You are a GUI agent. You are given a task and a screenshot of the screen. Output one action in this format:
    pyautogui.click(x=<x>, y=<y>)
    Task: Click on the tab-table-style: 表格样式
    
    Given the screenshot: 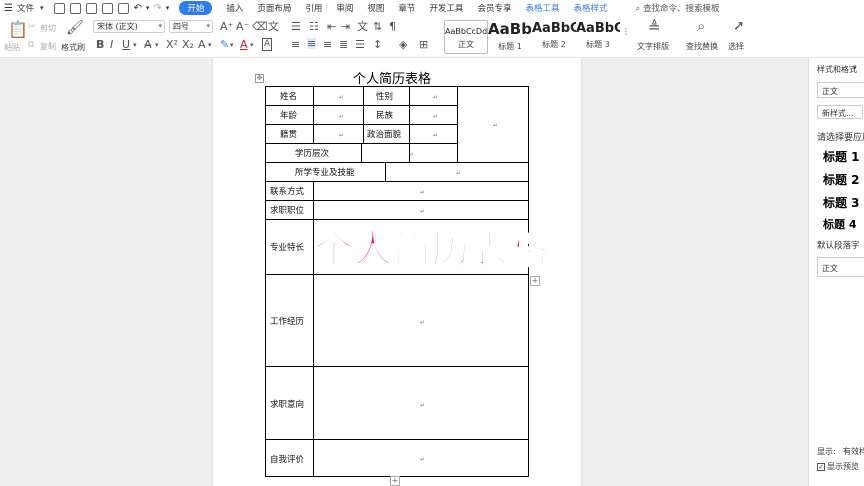 What is the action you would take?
    pyautogui.click(x=590, y=8)
    